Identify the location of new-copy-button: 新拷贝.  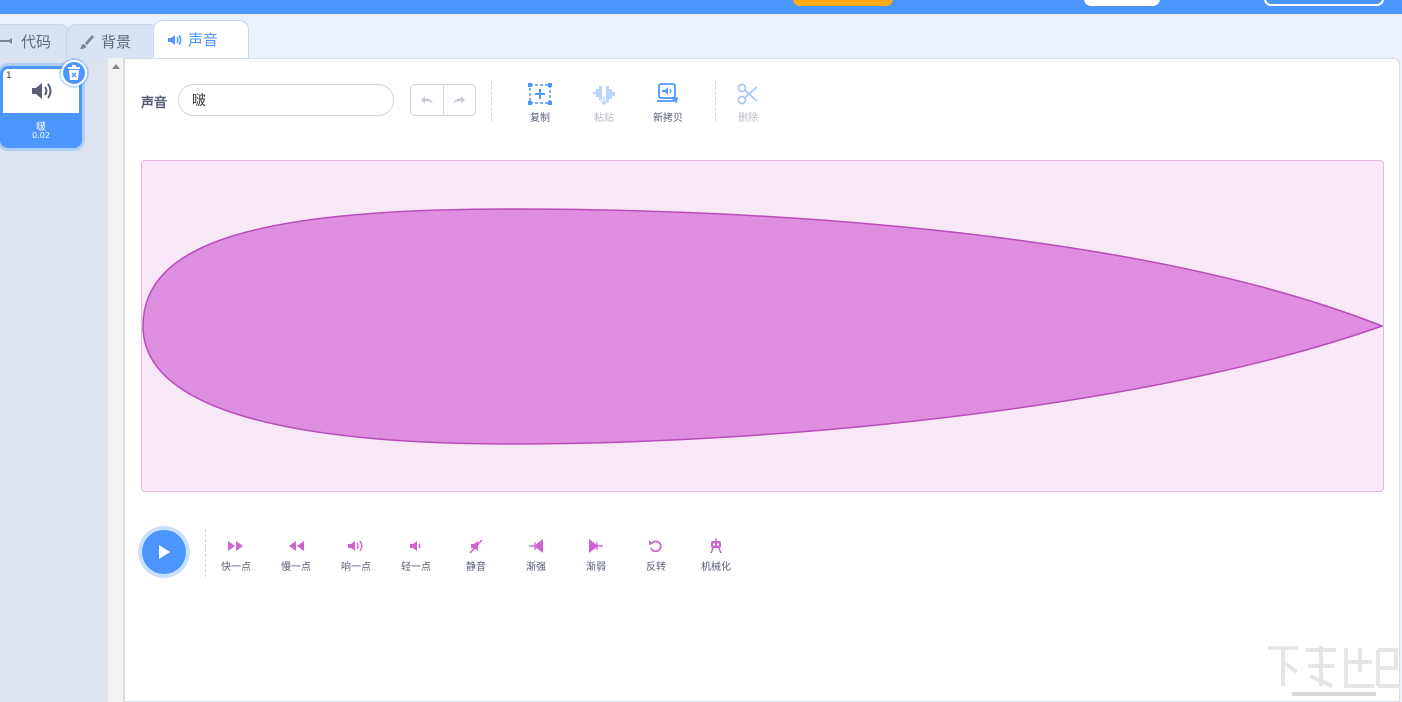
(668, 101).